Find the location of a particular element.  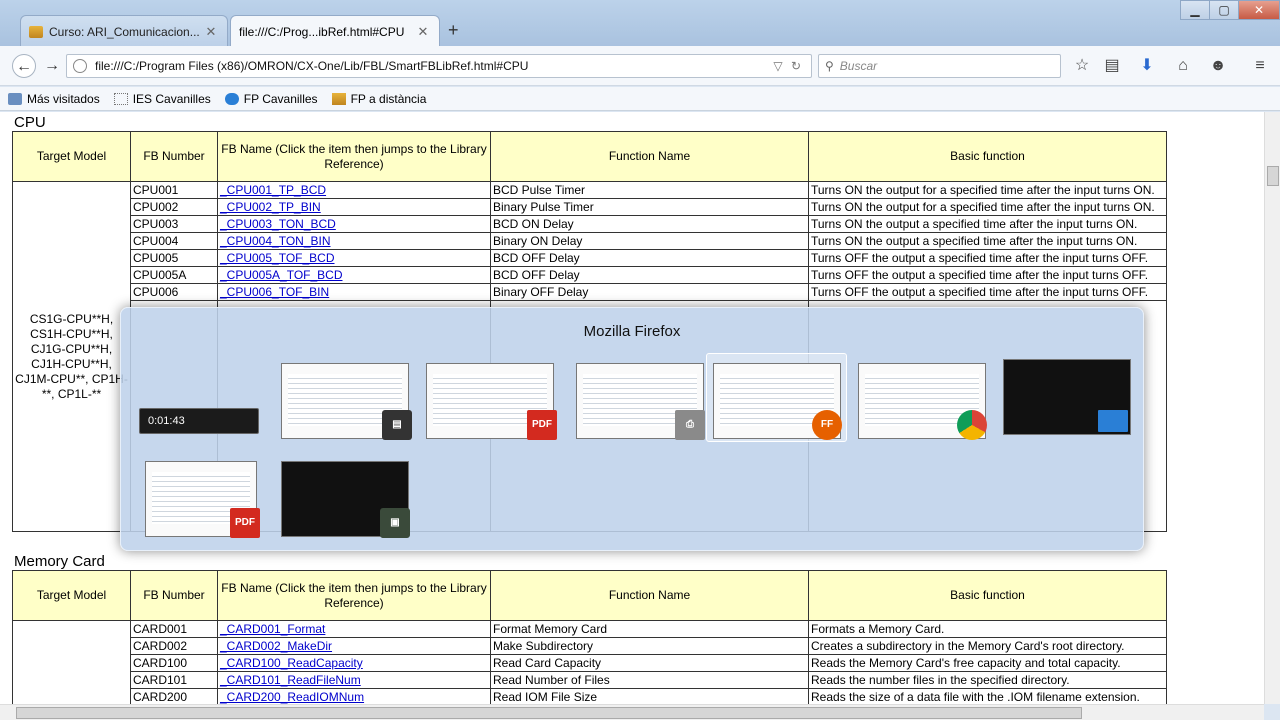

header-fb-number: FB Number is located at coordinates (174, 156).